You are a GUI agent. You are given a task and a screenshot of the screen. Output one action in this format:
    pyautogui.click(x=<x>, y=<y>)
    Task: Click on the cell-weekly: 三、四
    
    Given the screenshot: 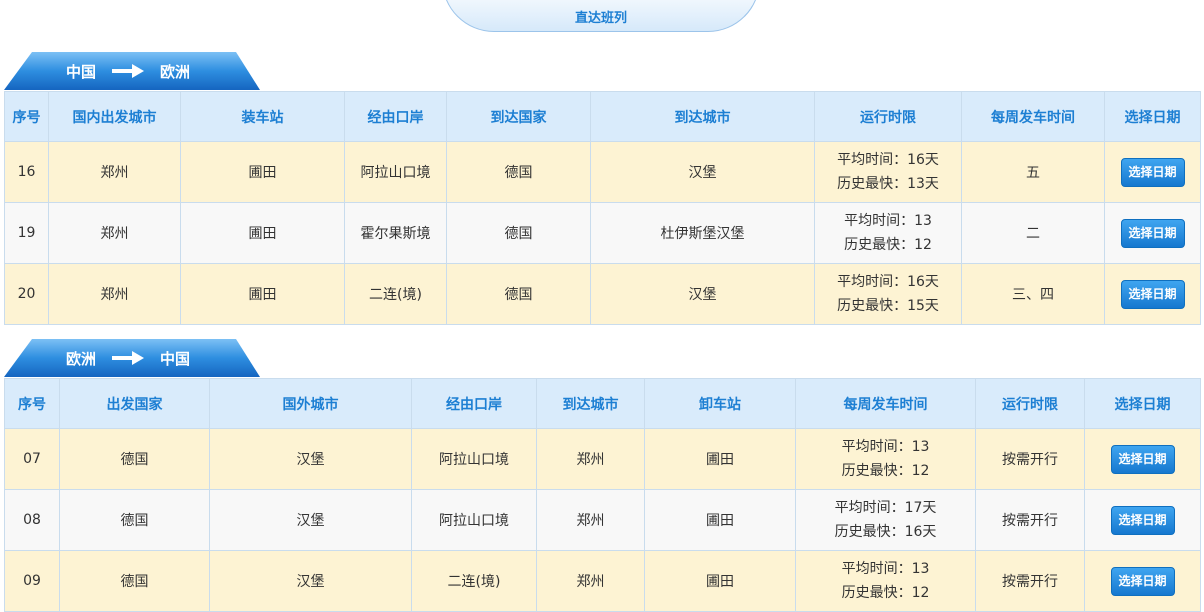 What is the action you would take?
    pyautogui.click(x=1033, y=294)
    